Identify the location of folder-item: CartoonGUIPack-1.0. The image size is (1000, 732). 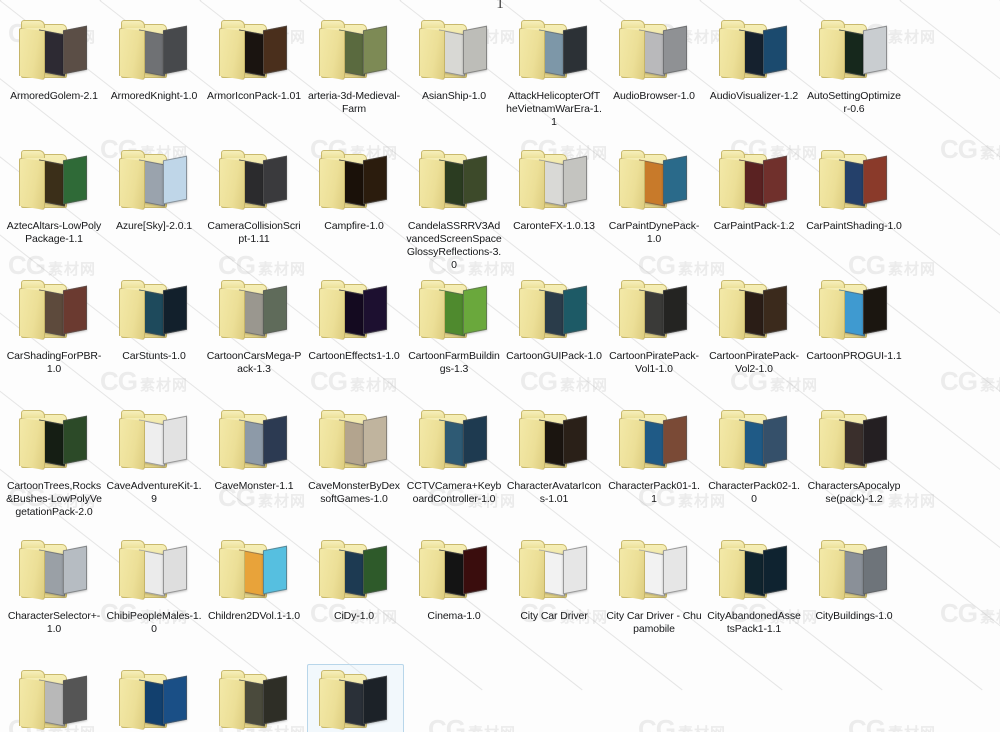
(554, 339).